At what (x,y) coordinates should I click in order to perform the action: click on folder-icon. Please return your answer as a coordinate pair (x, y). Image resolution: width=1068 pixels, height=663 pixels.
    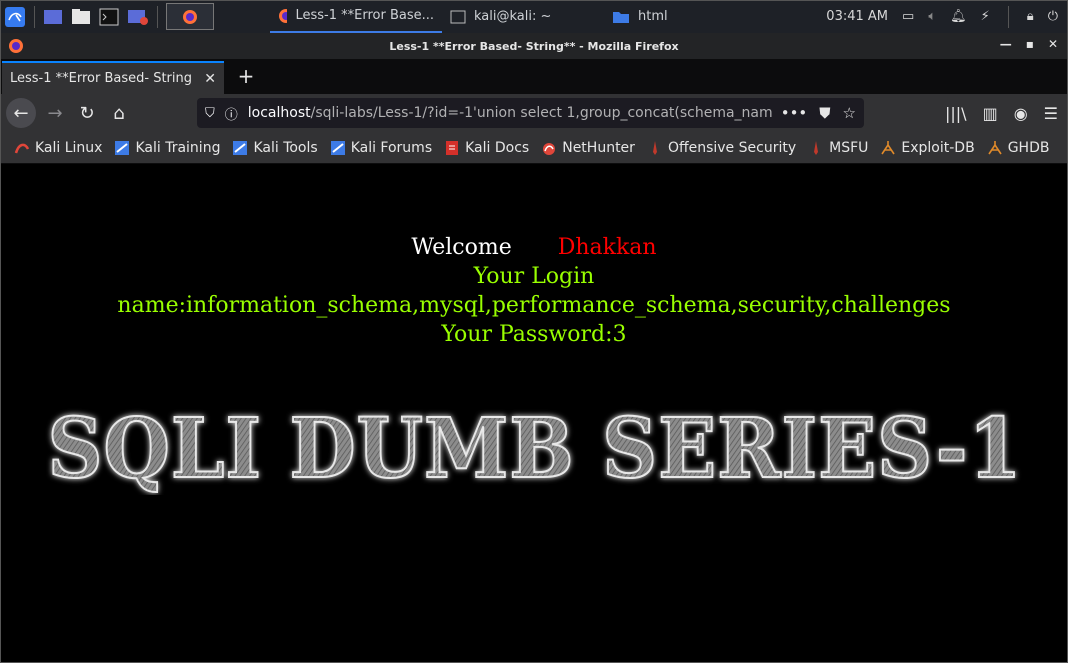
    Looking at the image, I should click on (621, 17).